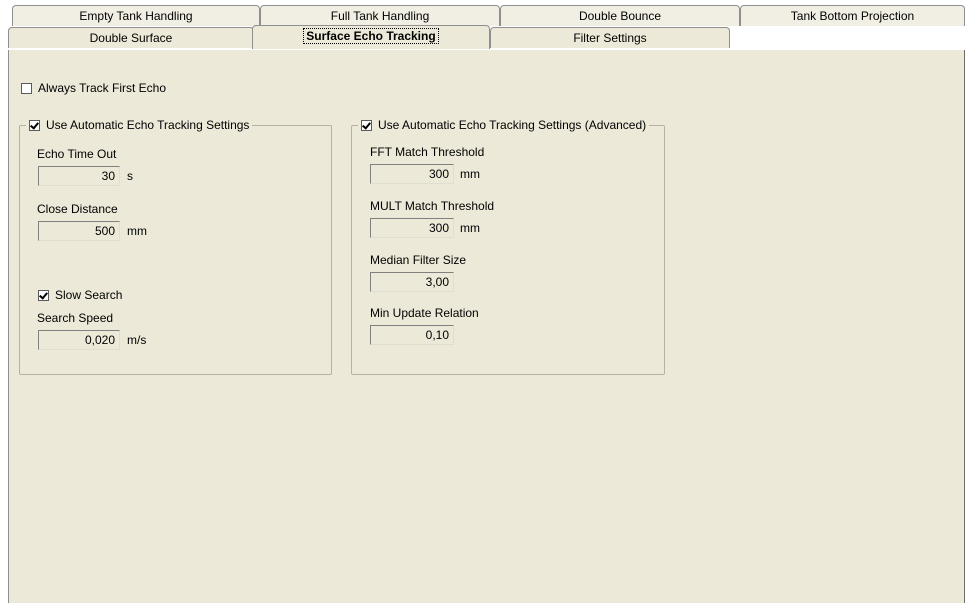  Describe the element at coordinates (418, 260) in the screenshot. I see `median-filter-size-label: Median Filter Size` at that location.